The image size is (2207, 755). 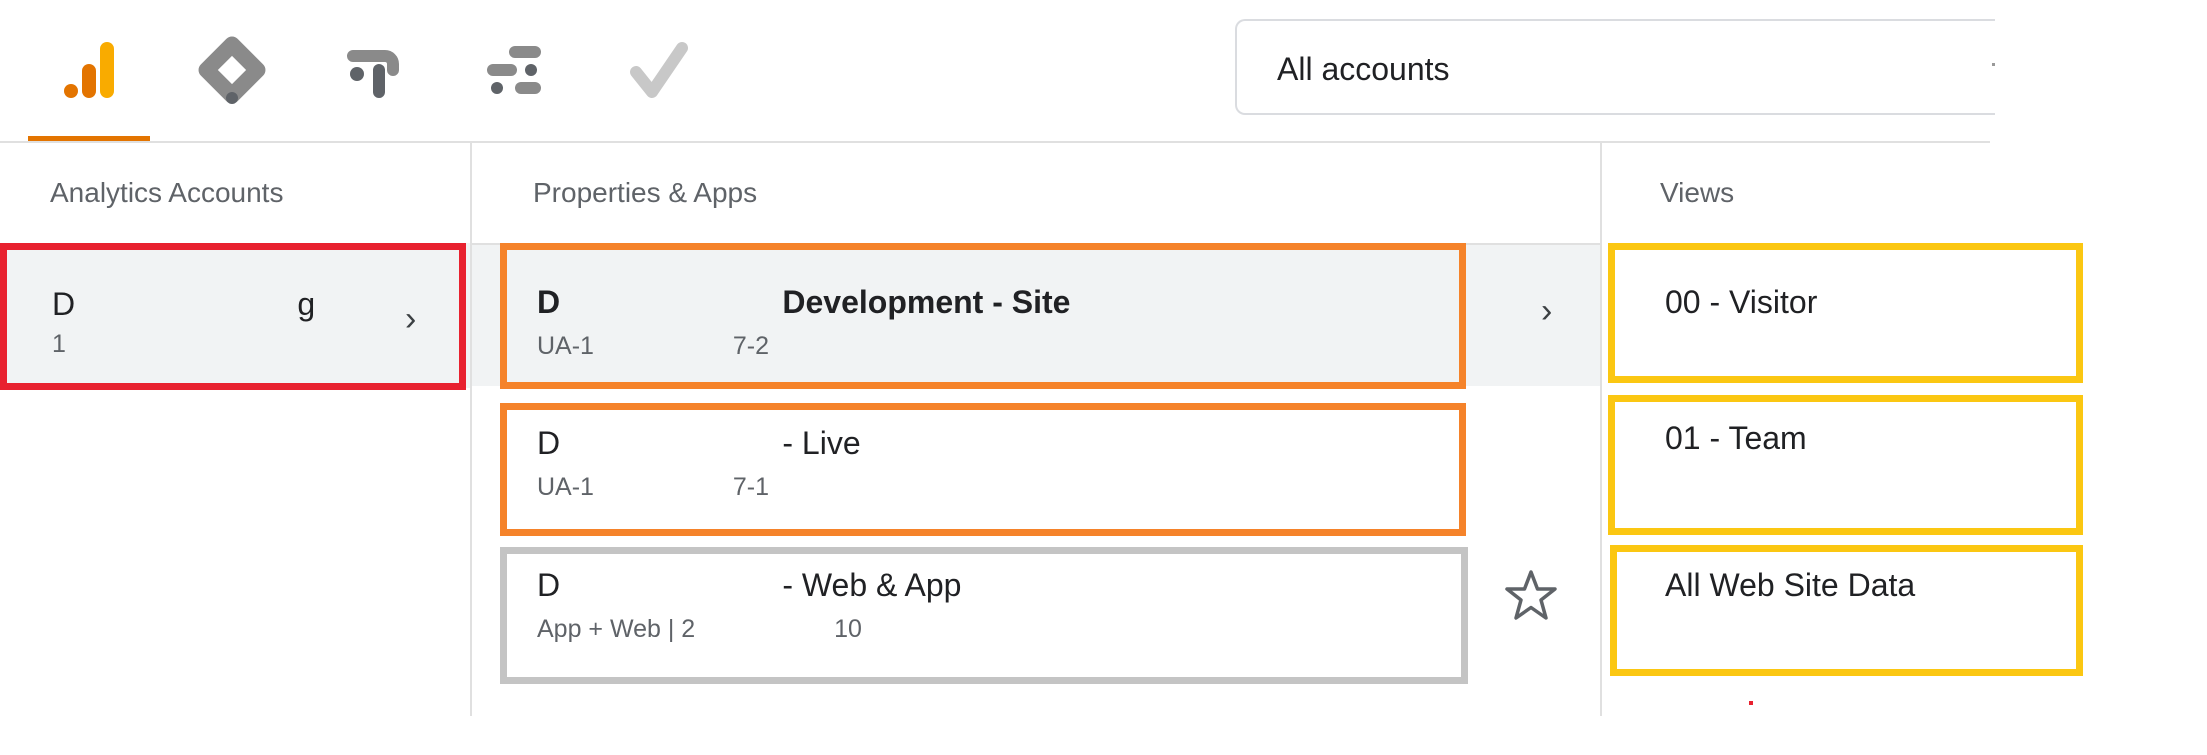 I want to click on chevron-down-icon, so click(x=1993, y=64).